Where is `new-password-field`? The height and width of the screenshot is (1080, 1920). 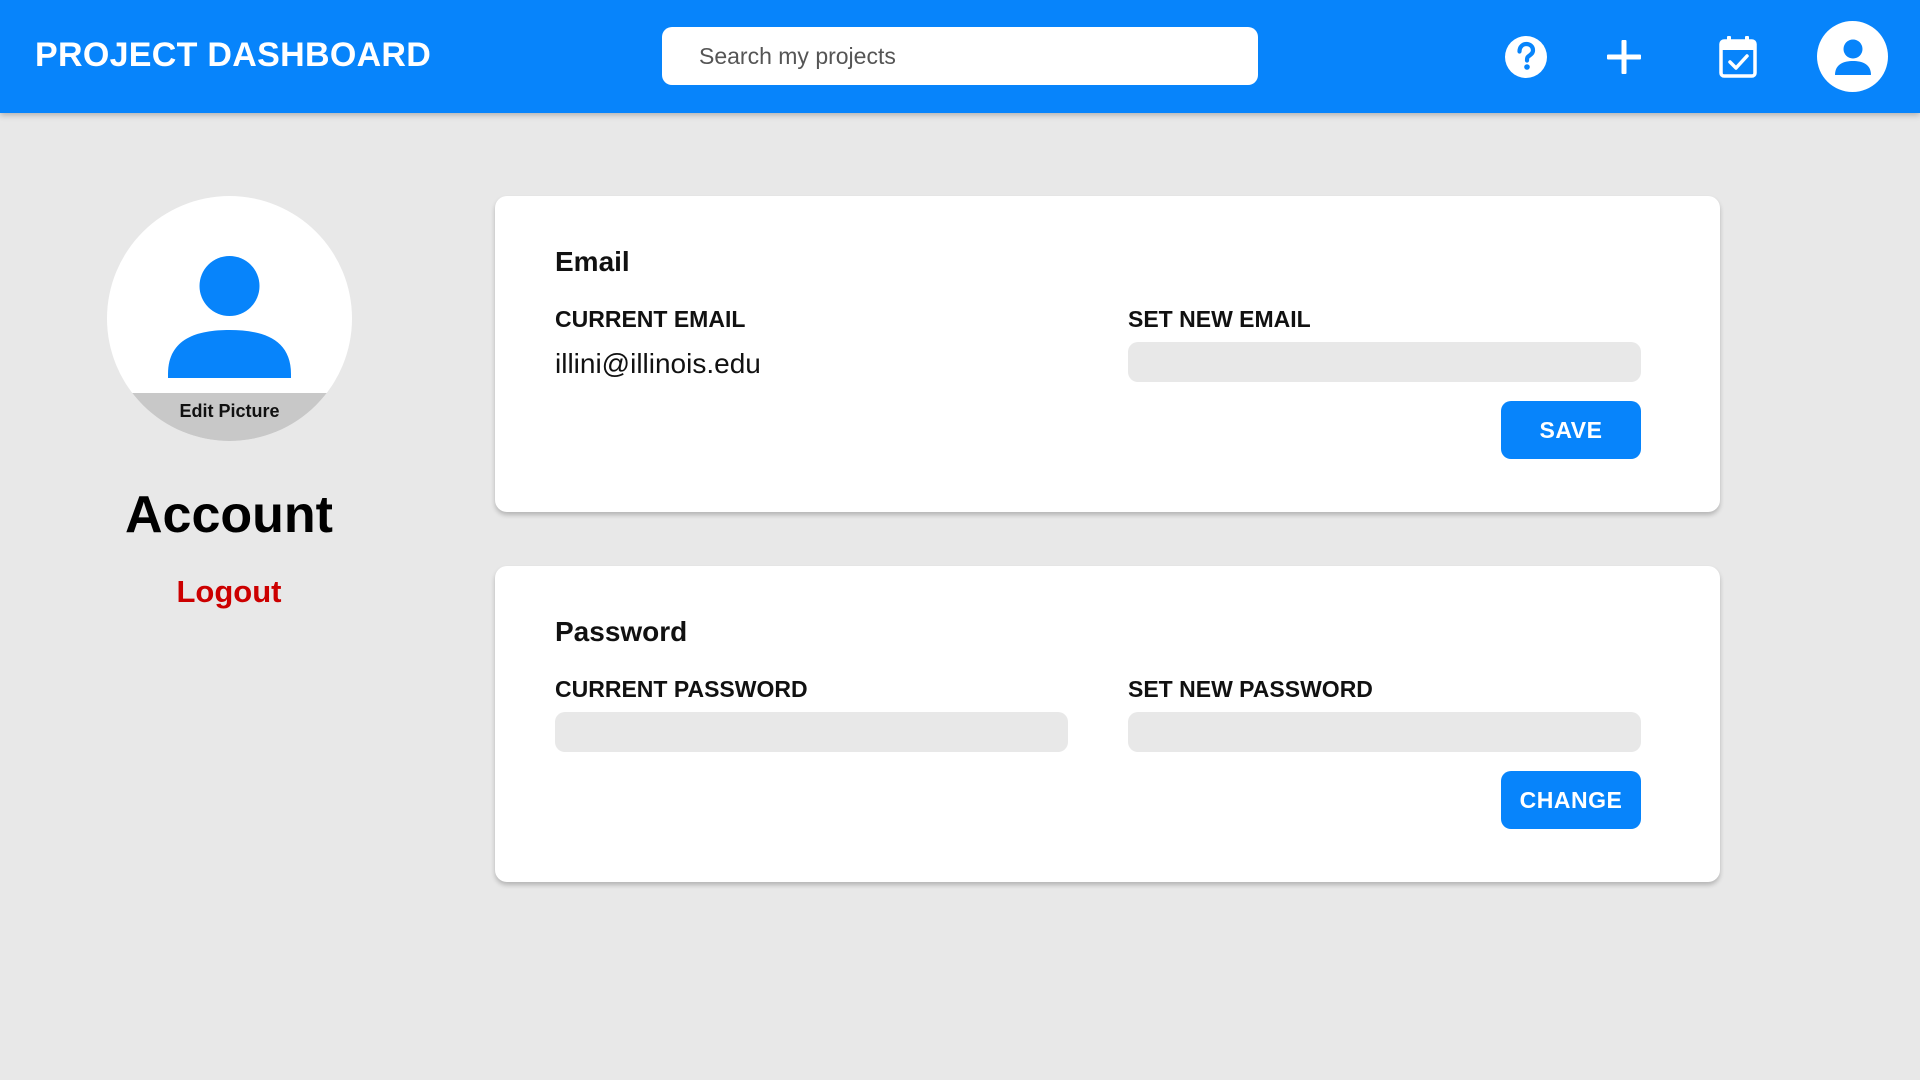 new-password-field is located at coordinates (1384, 732).